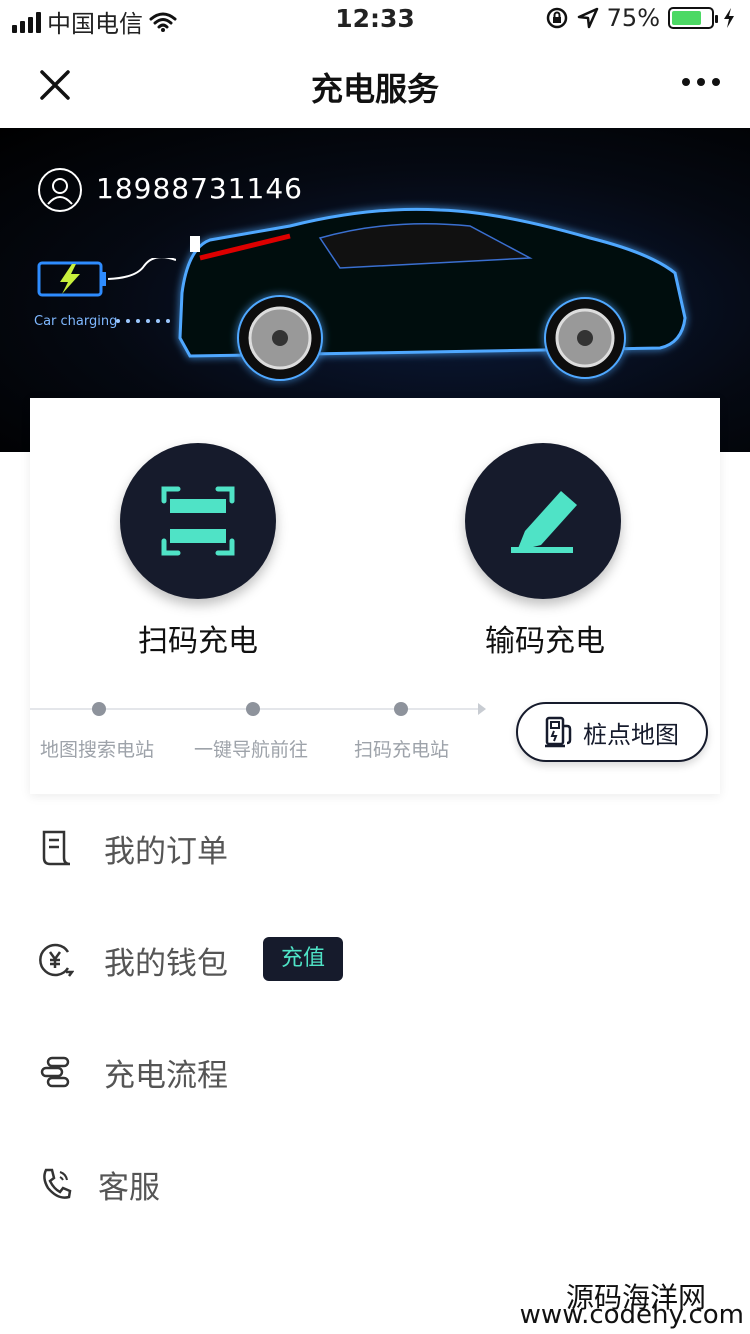 The height and width of the screenshot is (1334, 750). I want to click on menu-label: 充电流程, so click(166, 1076).